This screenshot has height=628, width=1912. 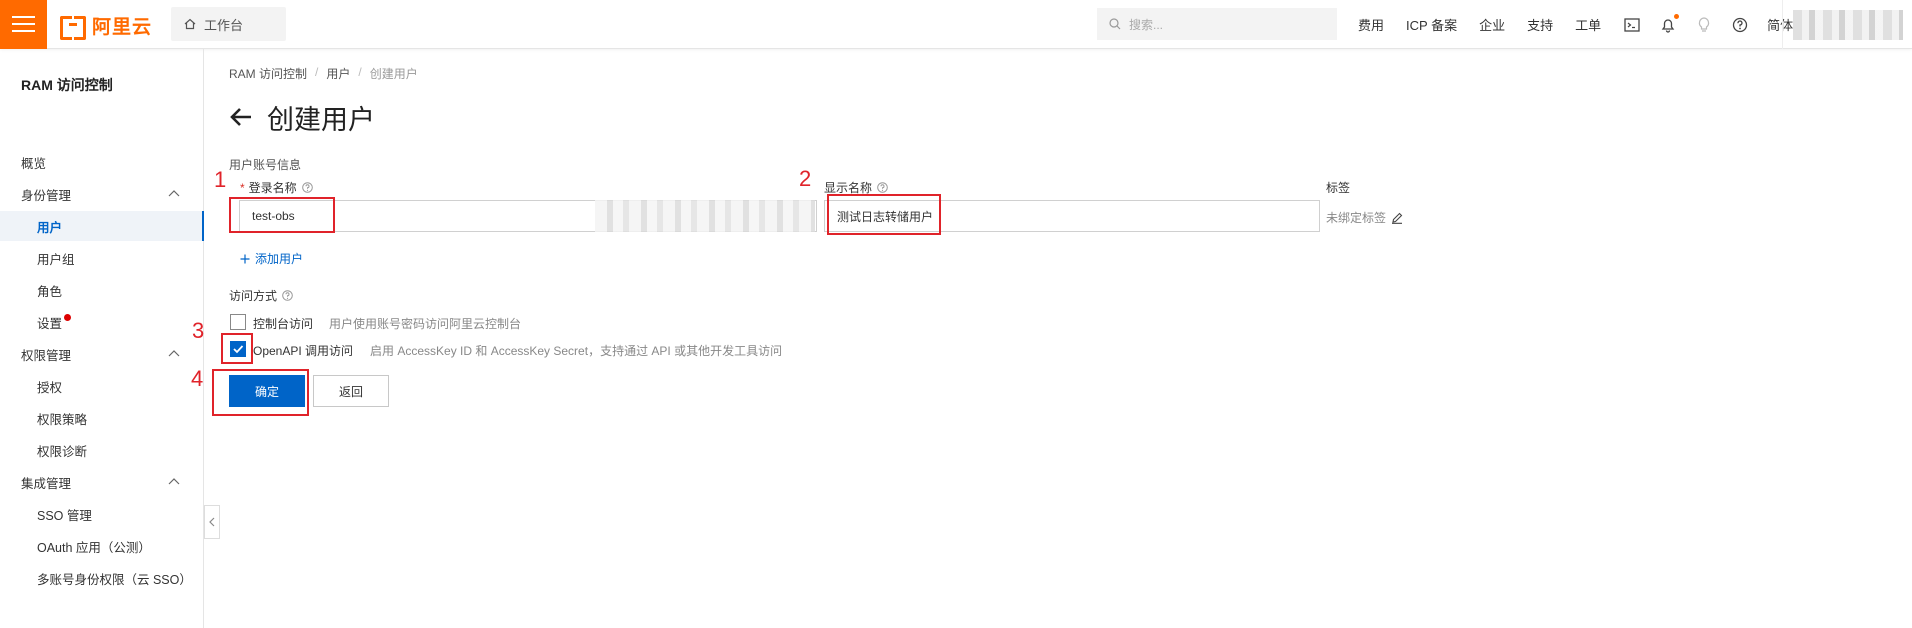 What do you see at coordinates (265, 165) in the screenshot?
I see `account-section-label: 用户账号信息` at bounding box center [265, 165].